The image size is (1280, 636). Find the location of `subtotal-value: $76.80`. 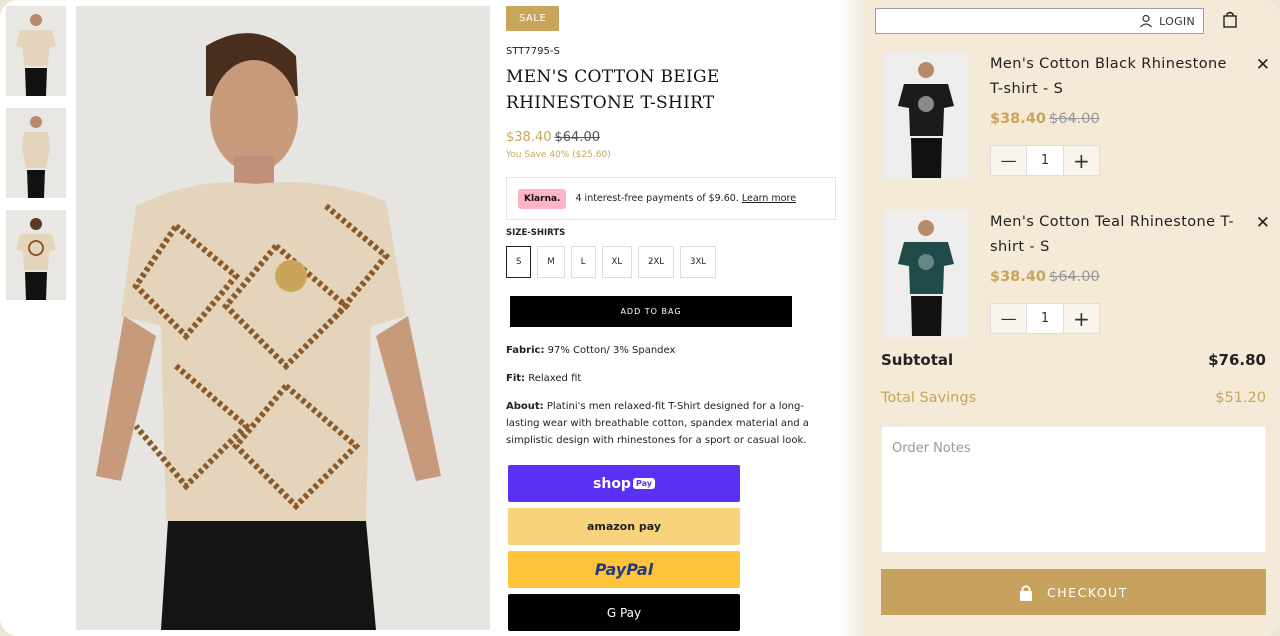

subtotal-value: $76.80 is located at coordinates (1237, 360).